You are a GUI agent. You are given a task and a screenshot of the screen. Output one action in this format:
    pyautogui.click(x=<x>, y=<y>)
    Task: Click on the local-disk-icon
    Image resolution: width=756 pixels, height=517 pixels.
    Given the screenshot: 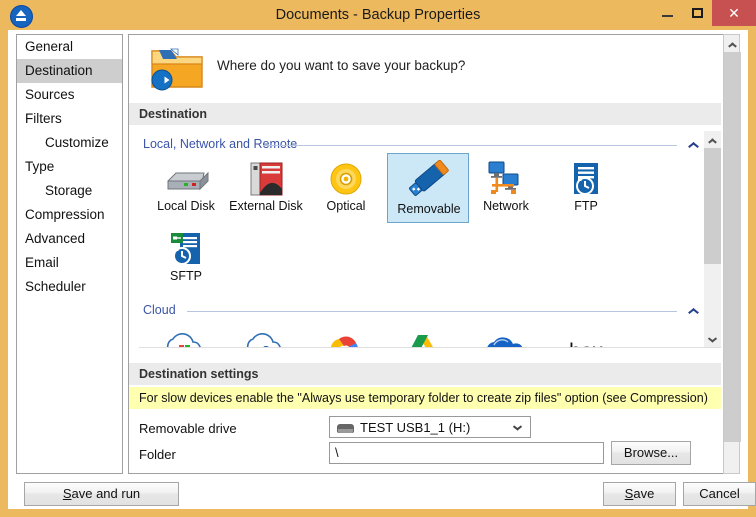 What is the action you would take?
    pyautogui.click(x=188, y=181)
    